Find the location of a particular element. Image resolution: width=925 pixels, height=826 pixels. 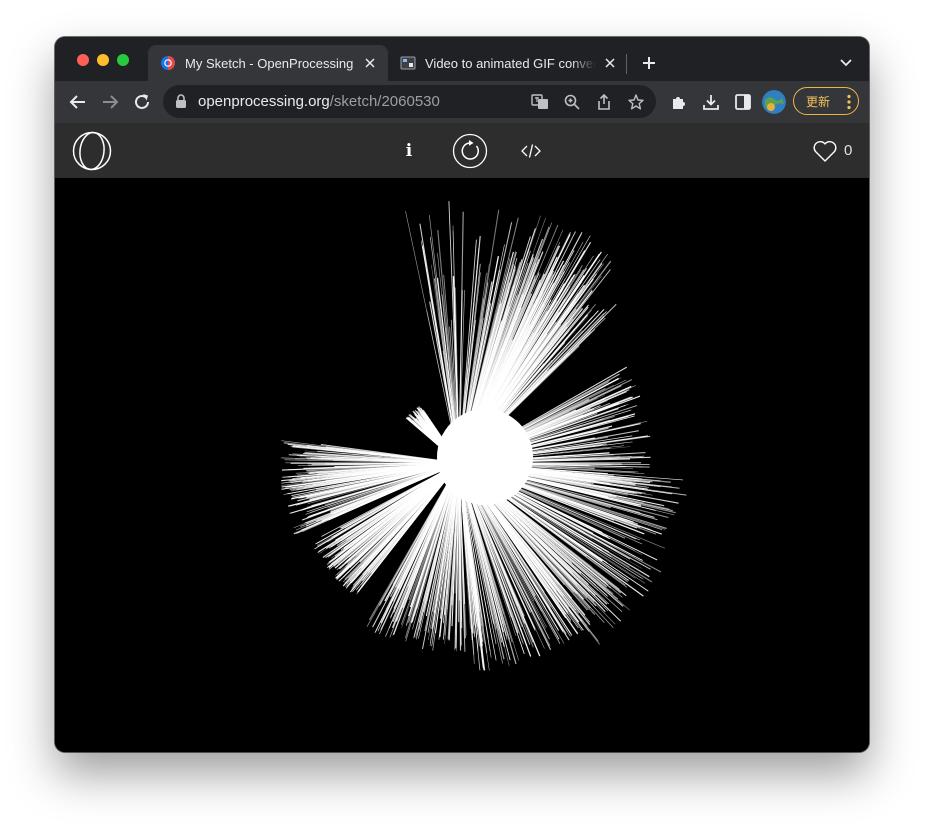

share-icon is located at coordinates (604, 102).